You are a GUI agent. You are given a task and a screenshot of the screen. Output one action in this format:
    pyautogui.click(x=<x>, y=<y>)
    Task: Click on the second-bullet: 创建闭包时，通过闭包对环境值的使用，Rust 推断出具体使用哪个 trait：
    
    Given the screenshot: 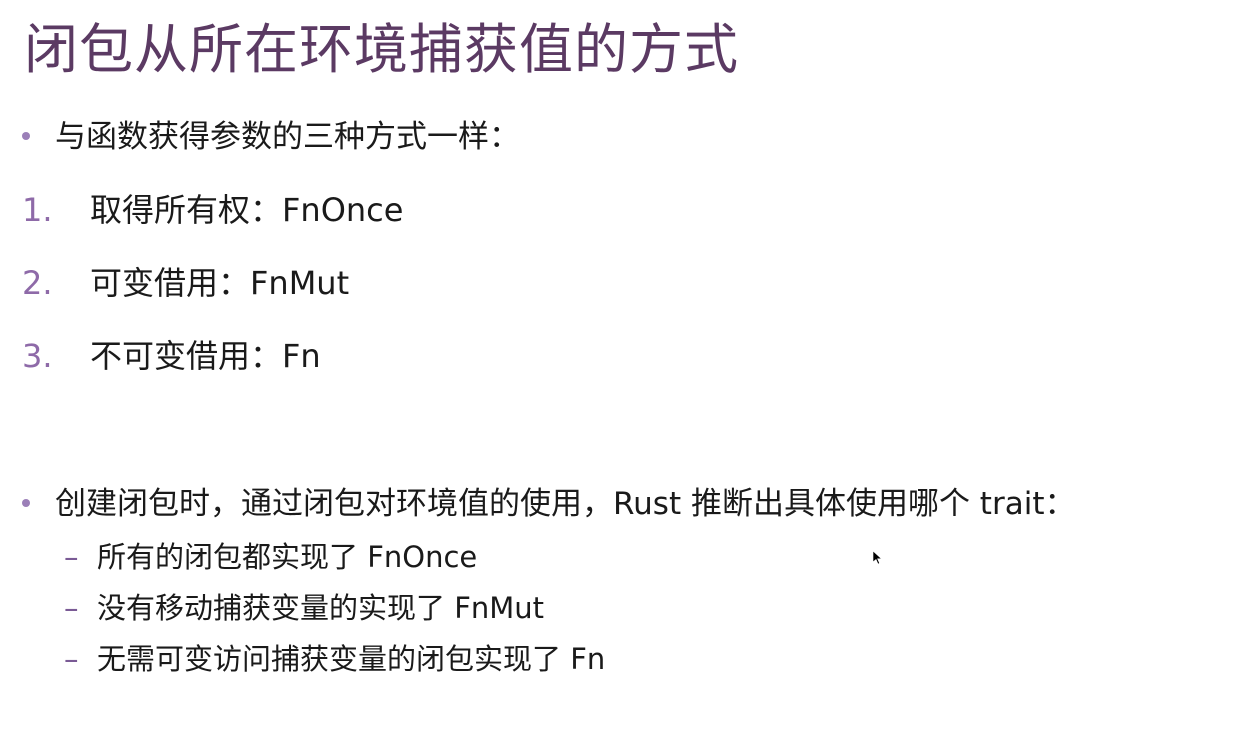 What is the action you would take?
    pyautogui.click(x=548, y=504)
    